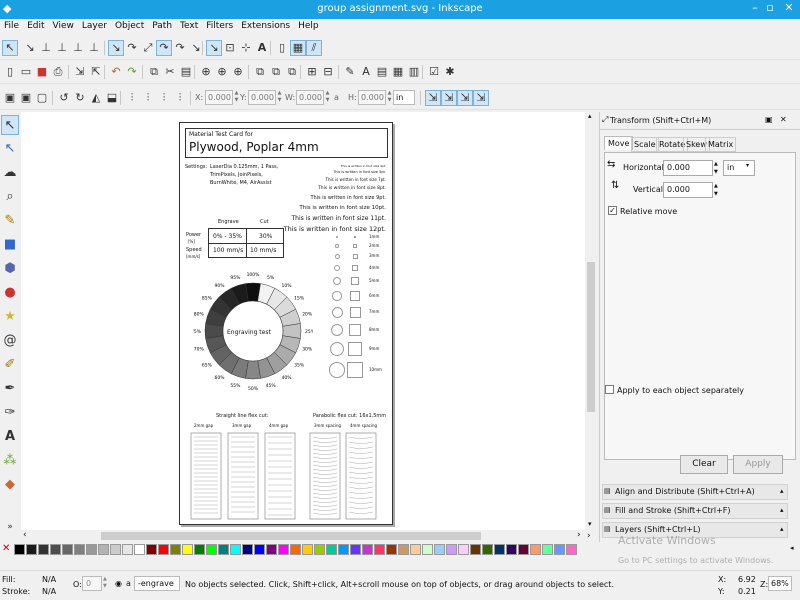 This screenshot has height=600, width=800. What do you see at coordinates (481, 98) in the screenshot?
I see `move-patterns-icon: ⇲` at bounding box center [481, 98].